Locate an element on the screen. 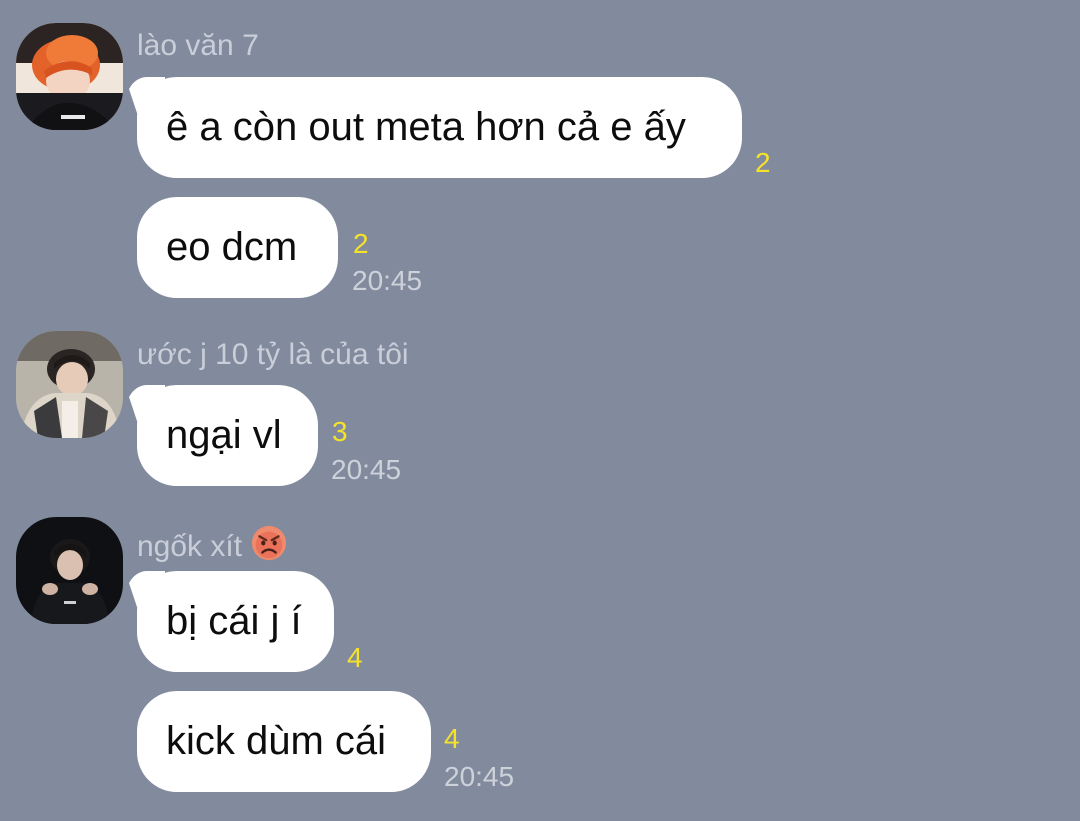  message-text: eo dcm is located at coordinates (232, 247).